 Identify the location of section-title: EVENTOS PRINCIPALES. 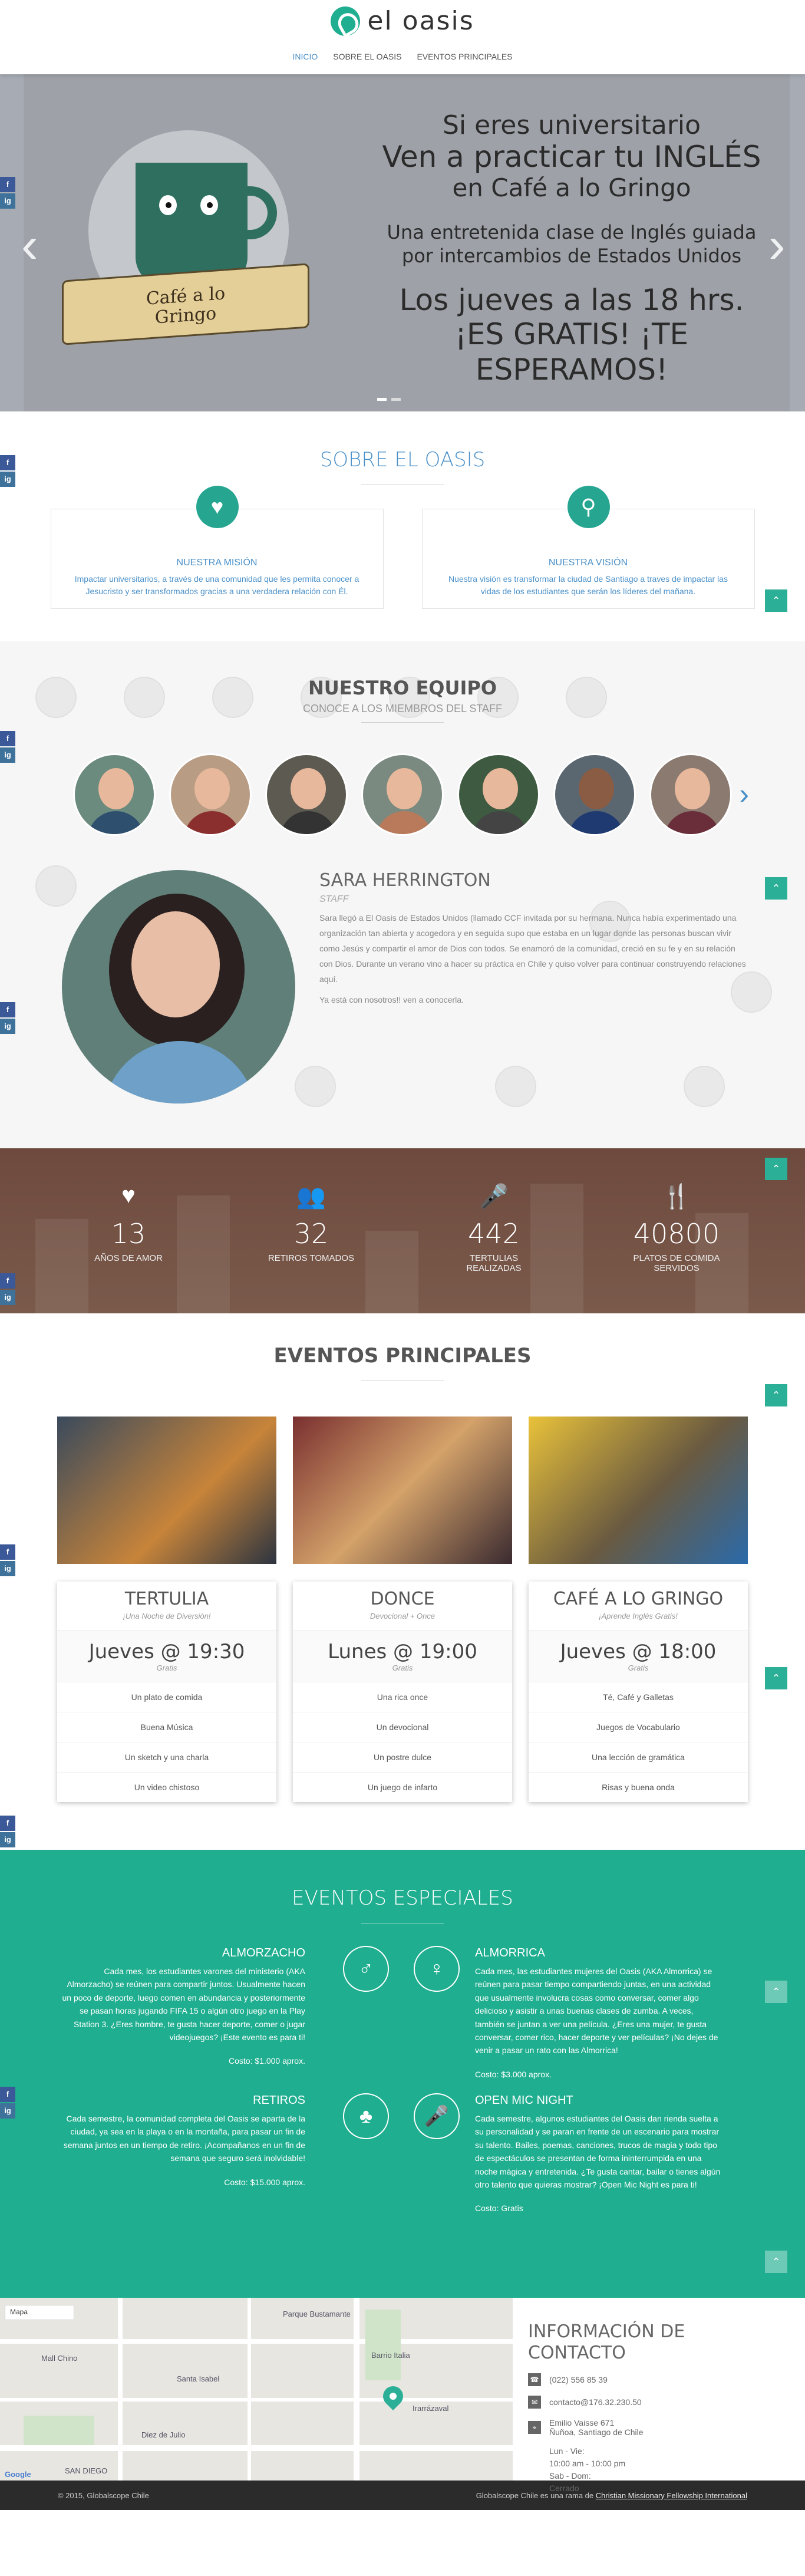
(402, 1356).